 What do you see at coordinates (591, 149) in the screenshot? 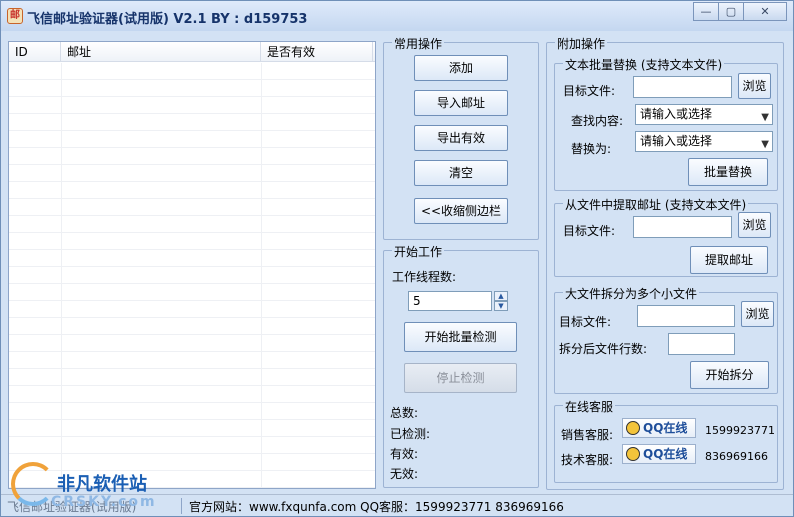
I see `replace-with-label: 替换为:` at bounding box center [591, 149].